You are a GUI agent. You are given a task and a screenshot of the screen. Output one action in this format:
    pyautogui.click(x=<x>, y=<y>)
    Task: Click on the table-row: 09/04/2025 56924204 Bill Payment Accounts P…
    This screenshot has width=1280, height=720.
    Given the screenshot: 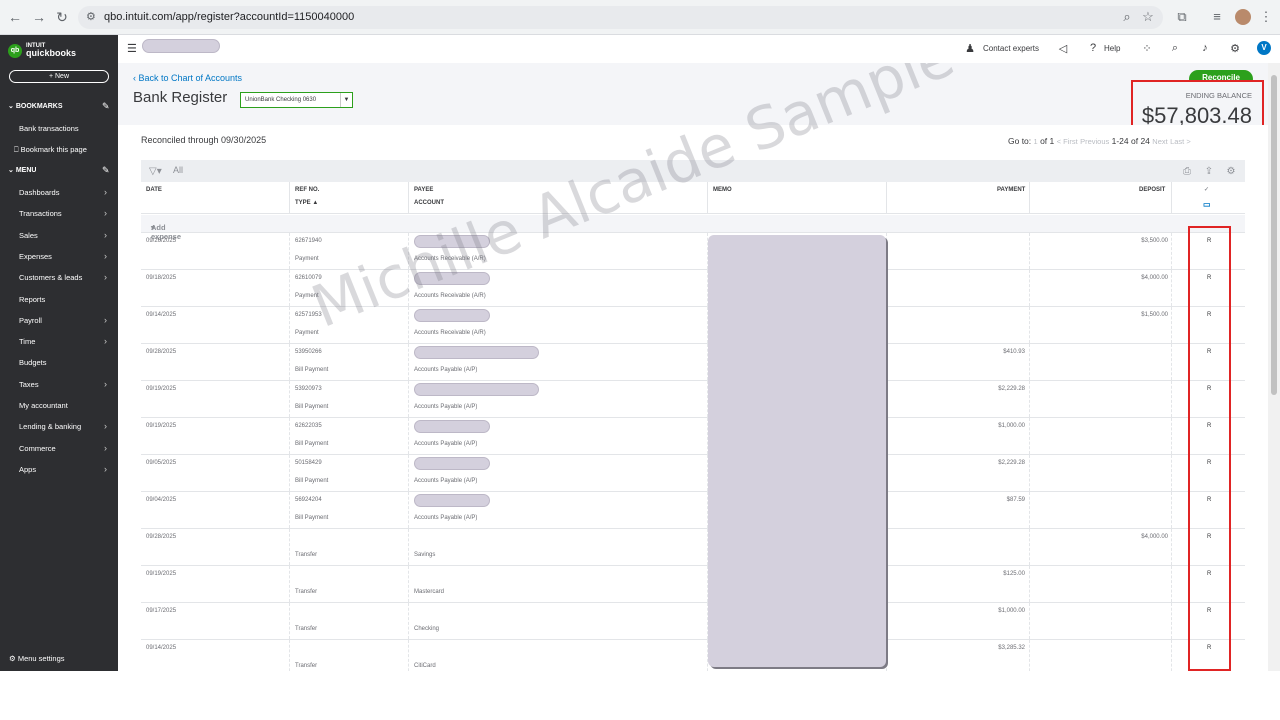 What is the action you would take?
    pyautogui.click(x=693, y=510)
    